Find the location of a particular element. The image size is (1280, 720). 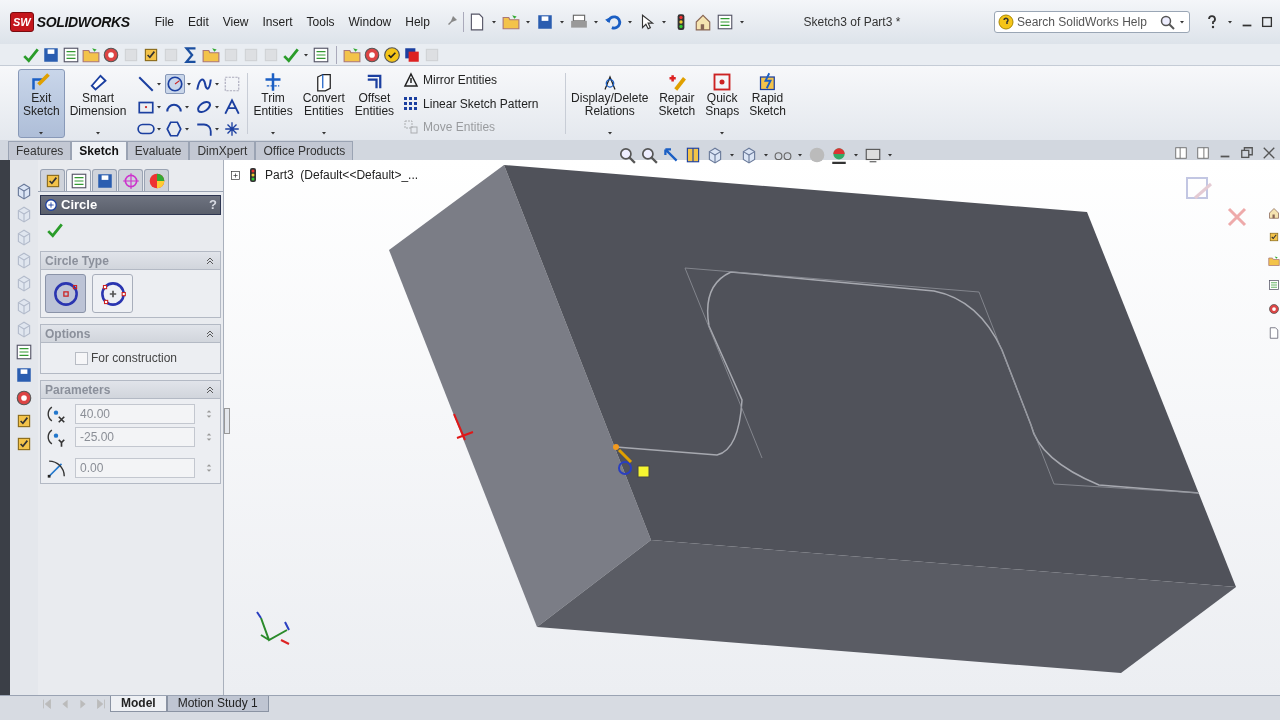

cube-icon is located at coordinates (24, 191).